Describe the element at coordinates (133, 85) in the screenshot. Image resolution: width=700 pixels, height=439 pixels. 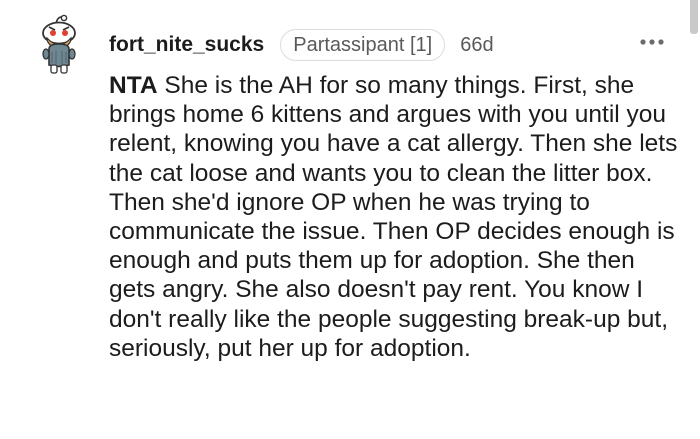
I see `comment-verdict: NTA` at that location.